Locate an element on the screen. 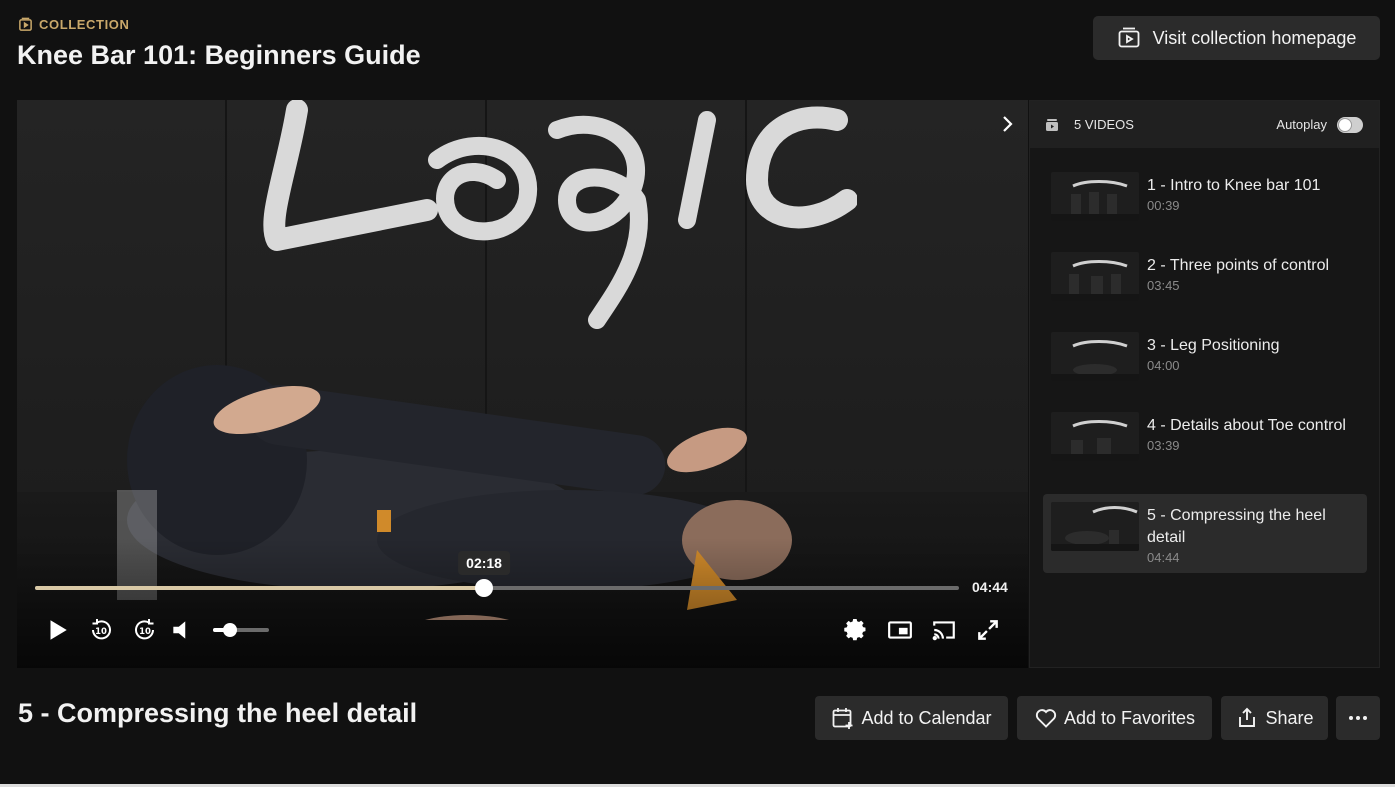 The height and width of the screenshot is (787, 1395). autoplay-toggle is located at coordinates (1350, 124).